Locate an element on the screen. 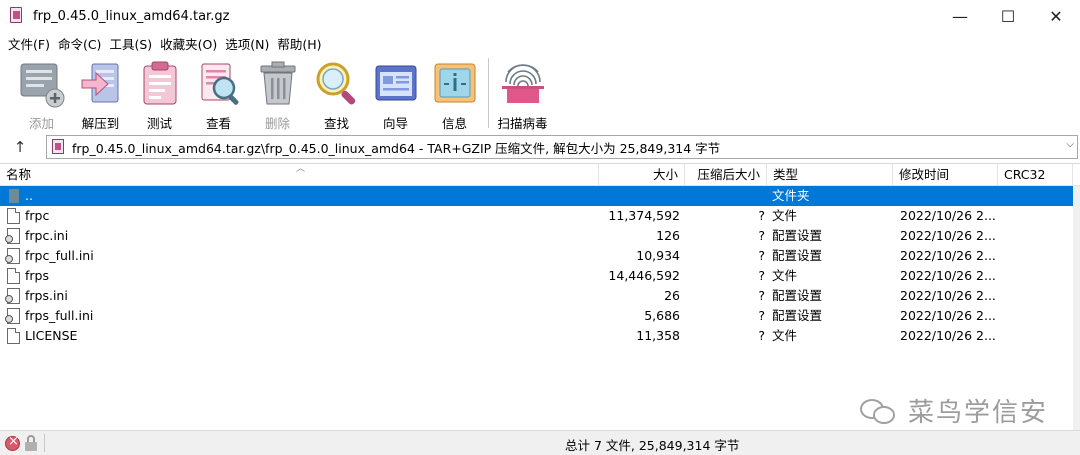  add-button: 添加 is located at coordinates (41, 93).